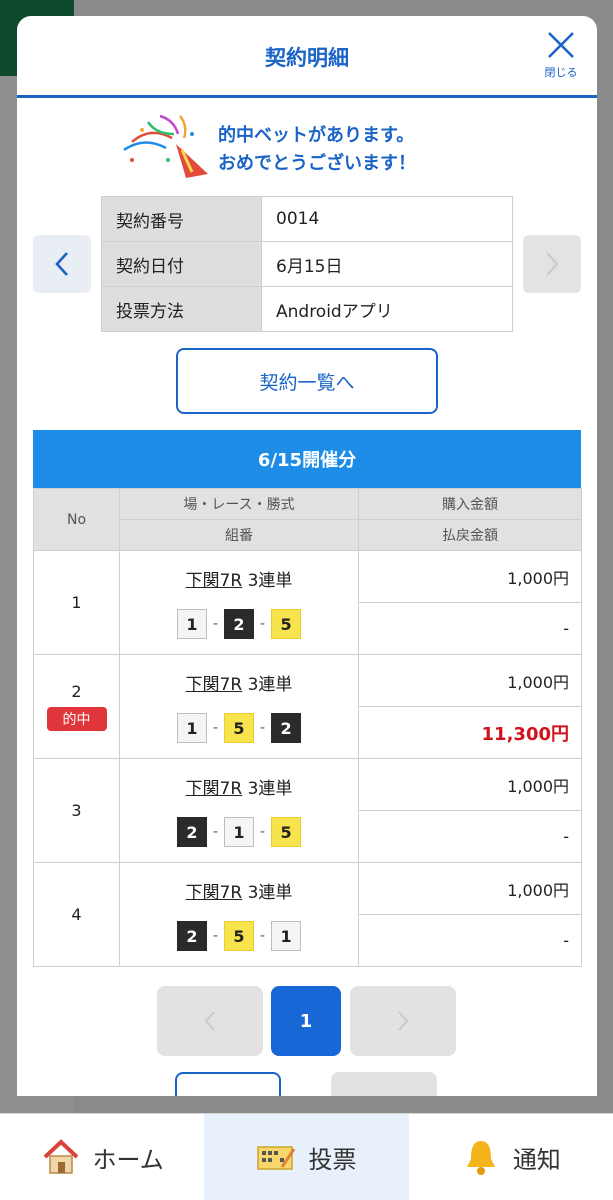 The height and width of the screenshot is (1200, 613). I want to click on pager-prev-button, so click(210, 1021).